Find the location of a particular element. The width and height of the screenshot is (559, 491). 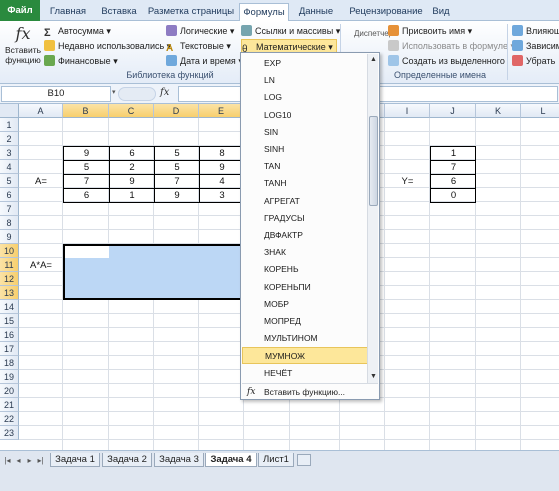

row-header-14: 14 is located at coordinates (9, 307).